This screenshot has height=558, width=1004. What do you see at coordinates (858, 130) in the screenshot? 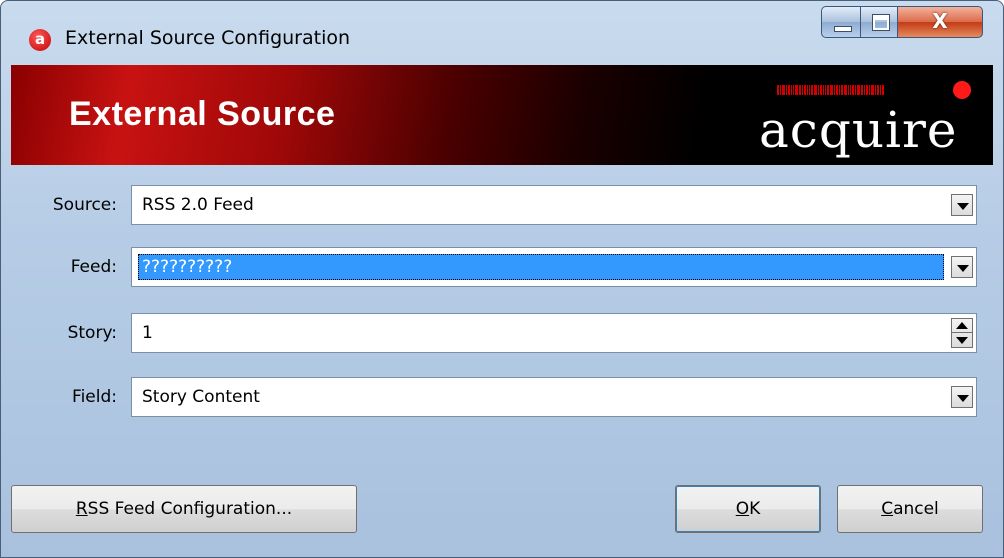
I see `logo-wordmark: acquire` at bounding box center [858, 130].